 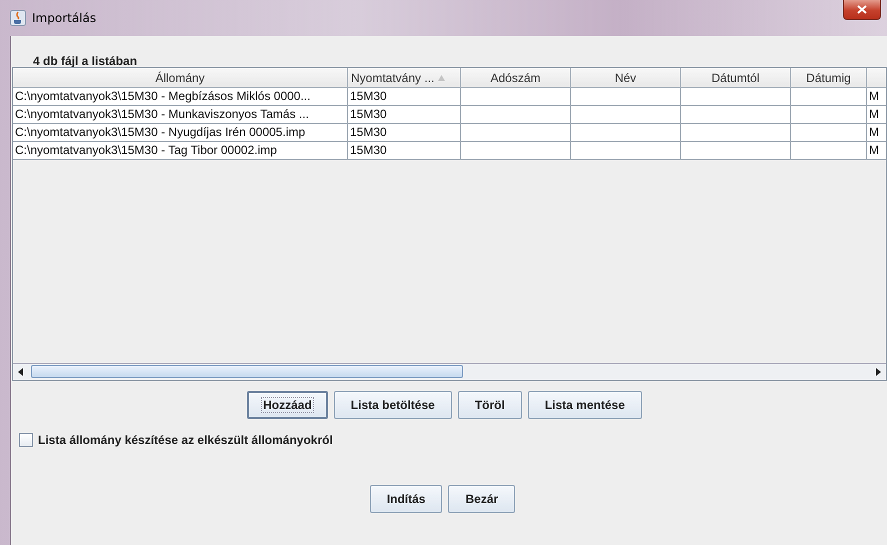 I want to click on checkbox, so click(x=26, y=440).